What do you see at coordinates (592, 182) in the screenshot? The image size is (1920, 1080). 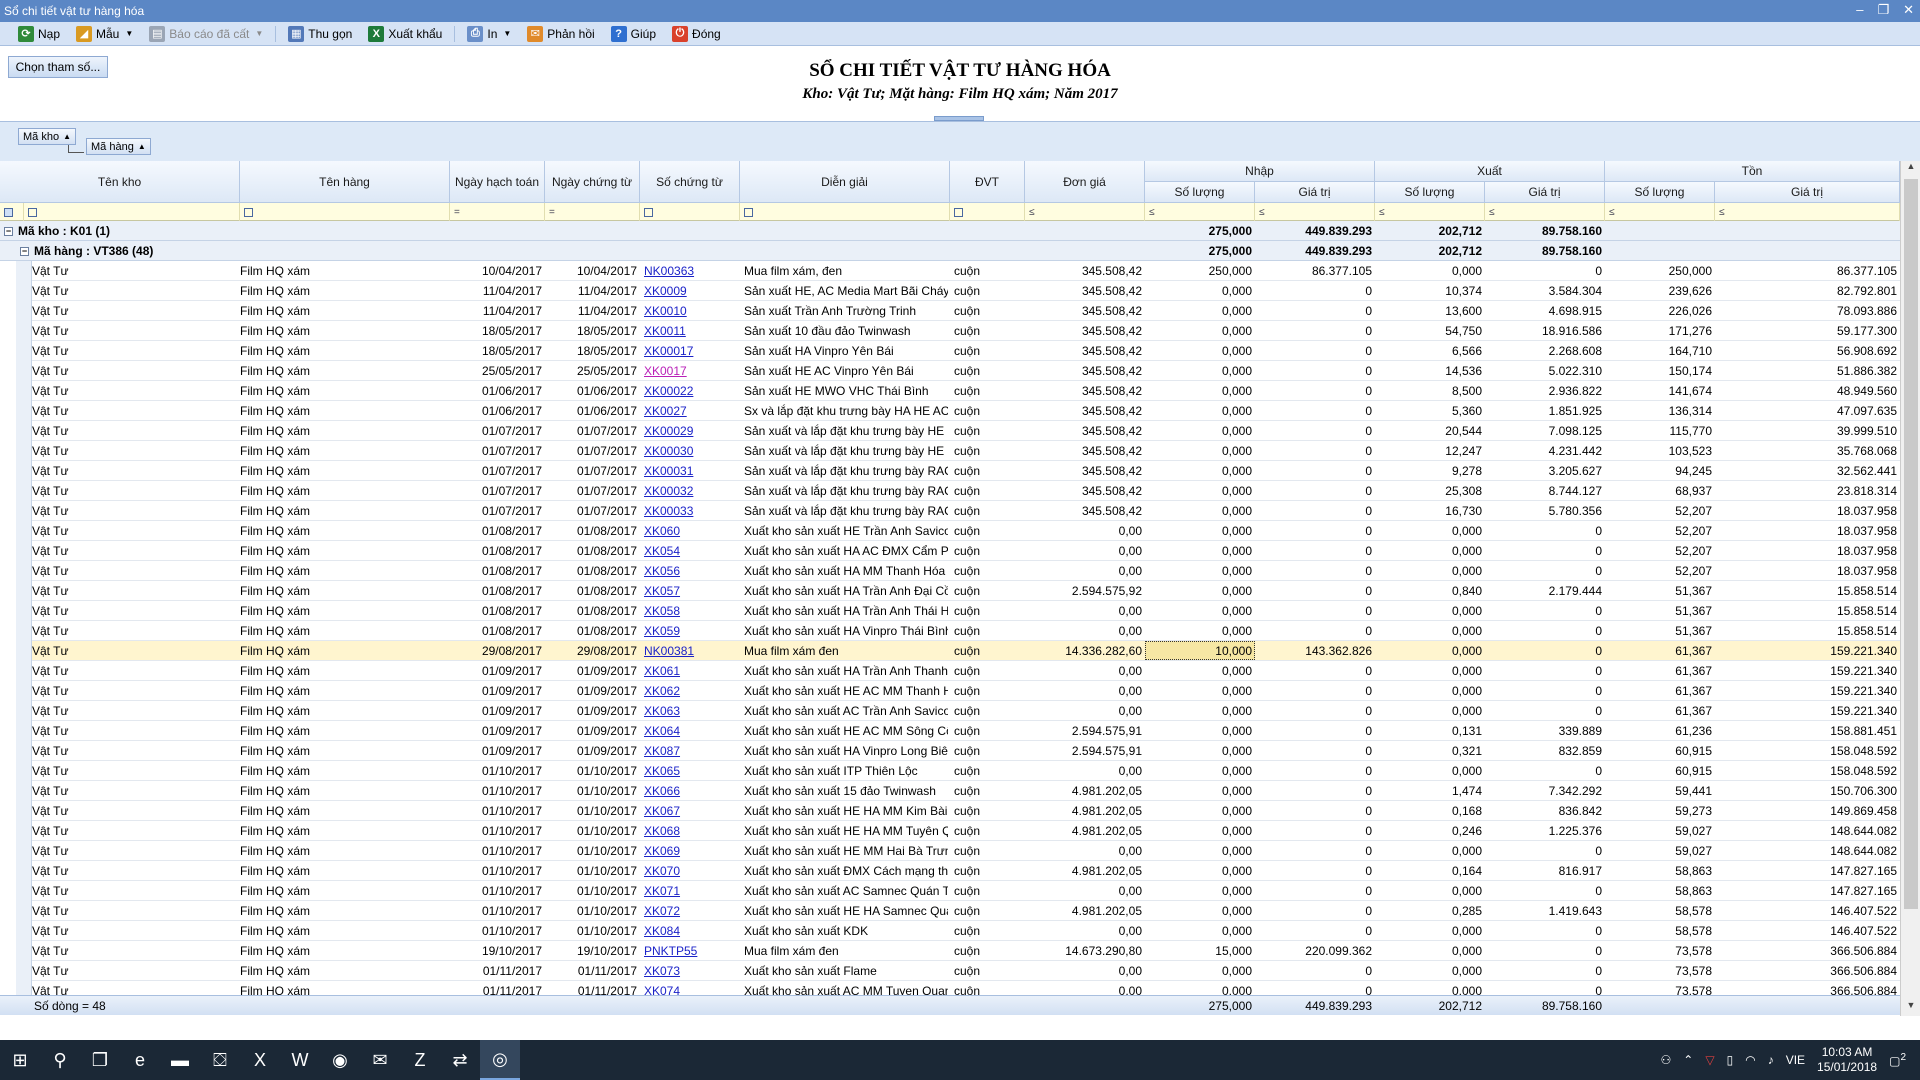 I see `col-header-ngay-chung-tu: Ngày chứng từ` at bounding box center [592, 182].